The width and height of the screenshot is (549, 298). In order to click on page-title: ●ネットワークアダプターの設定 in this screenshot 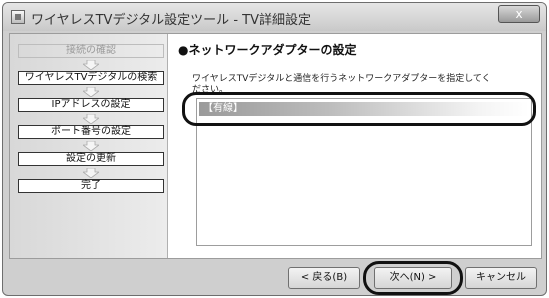, I will do `click(267, 50)`.